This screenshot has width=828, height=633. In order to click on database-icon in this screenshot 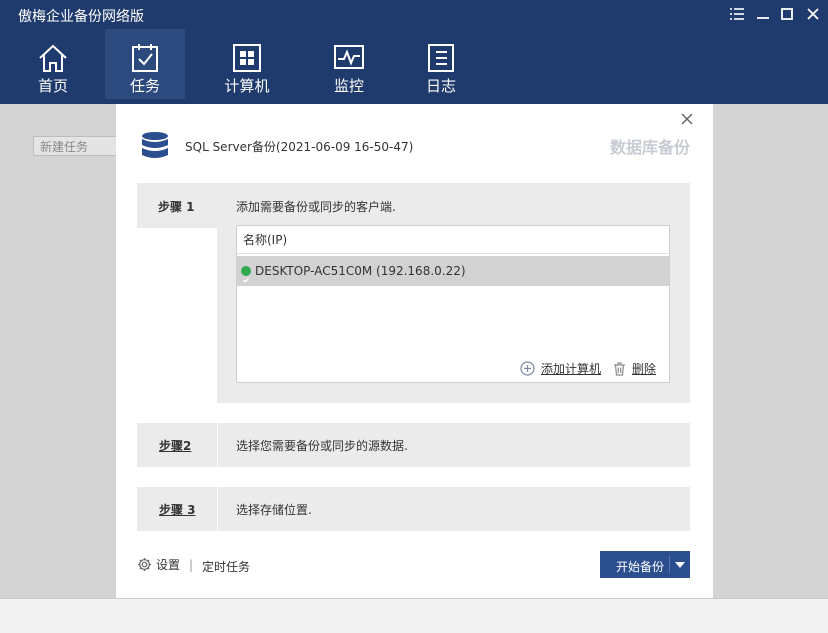, I will do `click(155, 145)`.